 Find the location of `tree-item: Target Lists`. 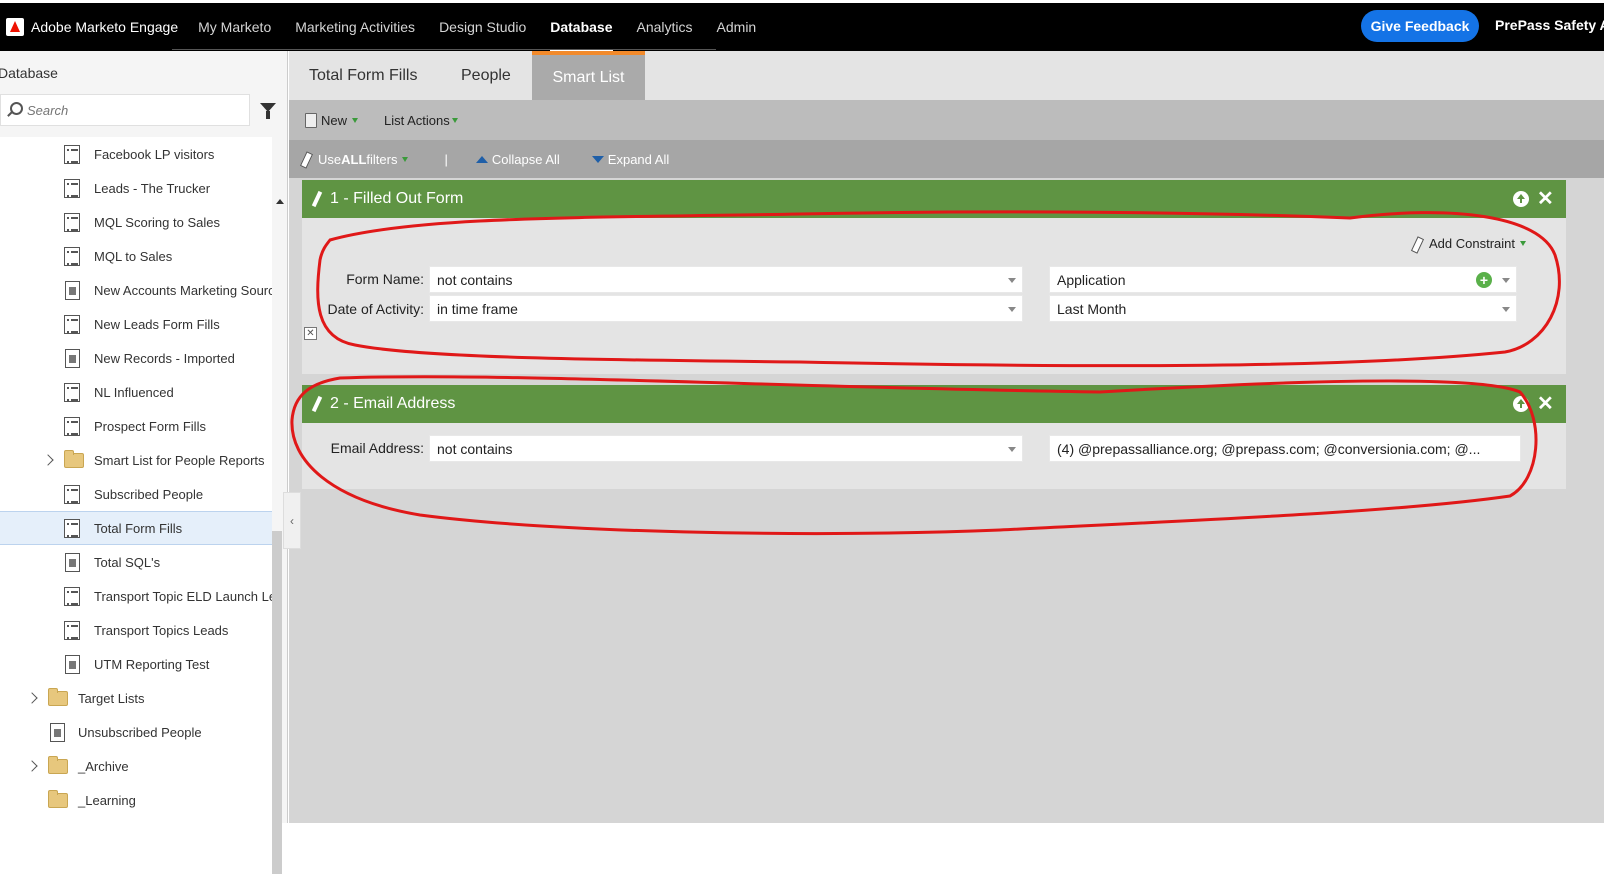

tree-item: Target Lists is located at coordinates (136, 698).